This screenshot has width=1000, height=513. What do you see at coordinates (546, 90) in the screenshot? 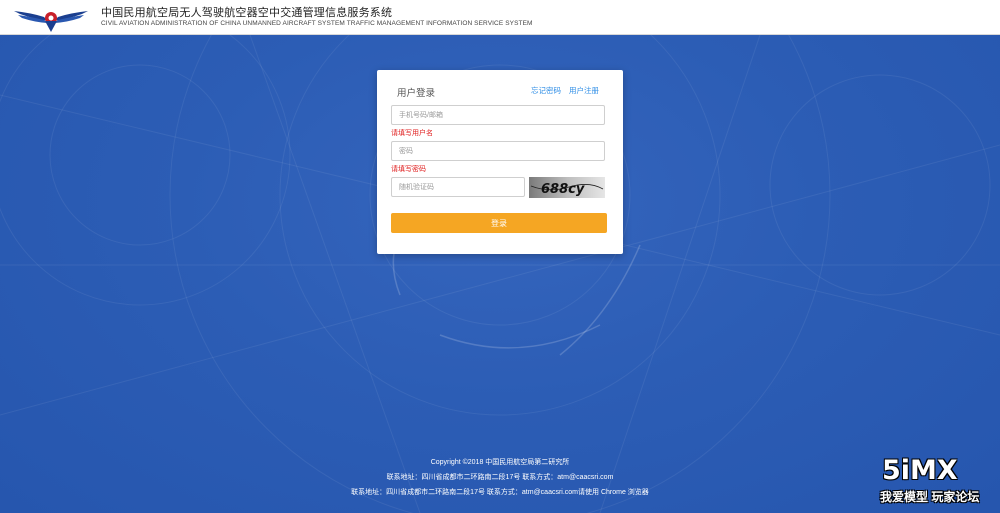
I see `forgot-password-link: 忘记密码` at bounding box center [546, 90].